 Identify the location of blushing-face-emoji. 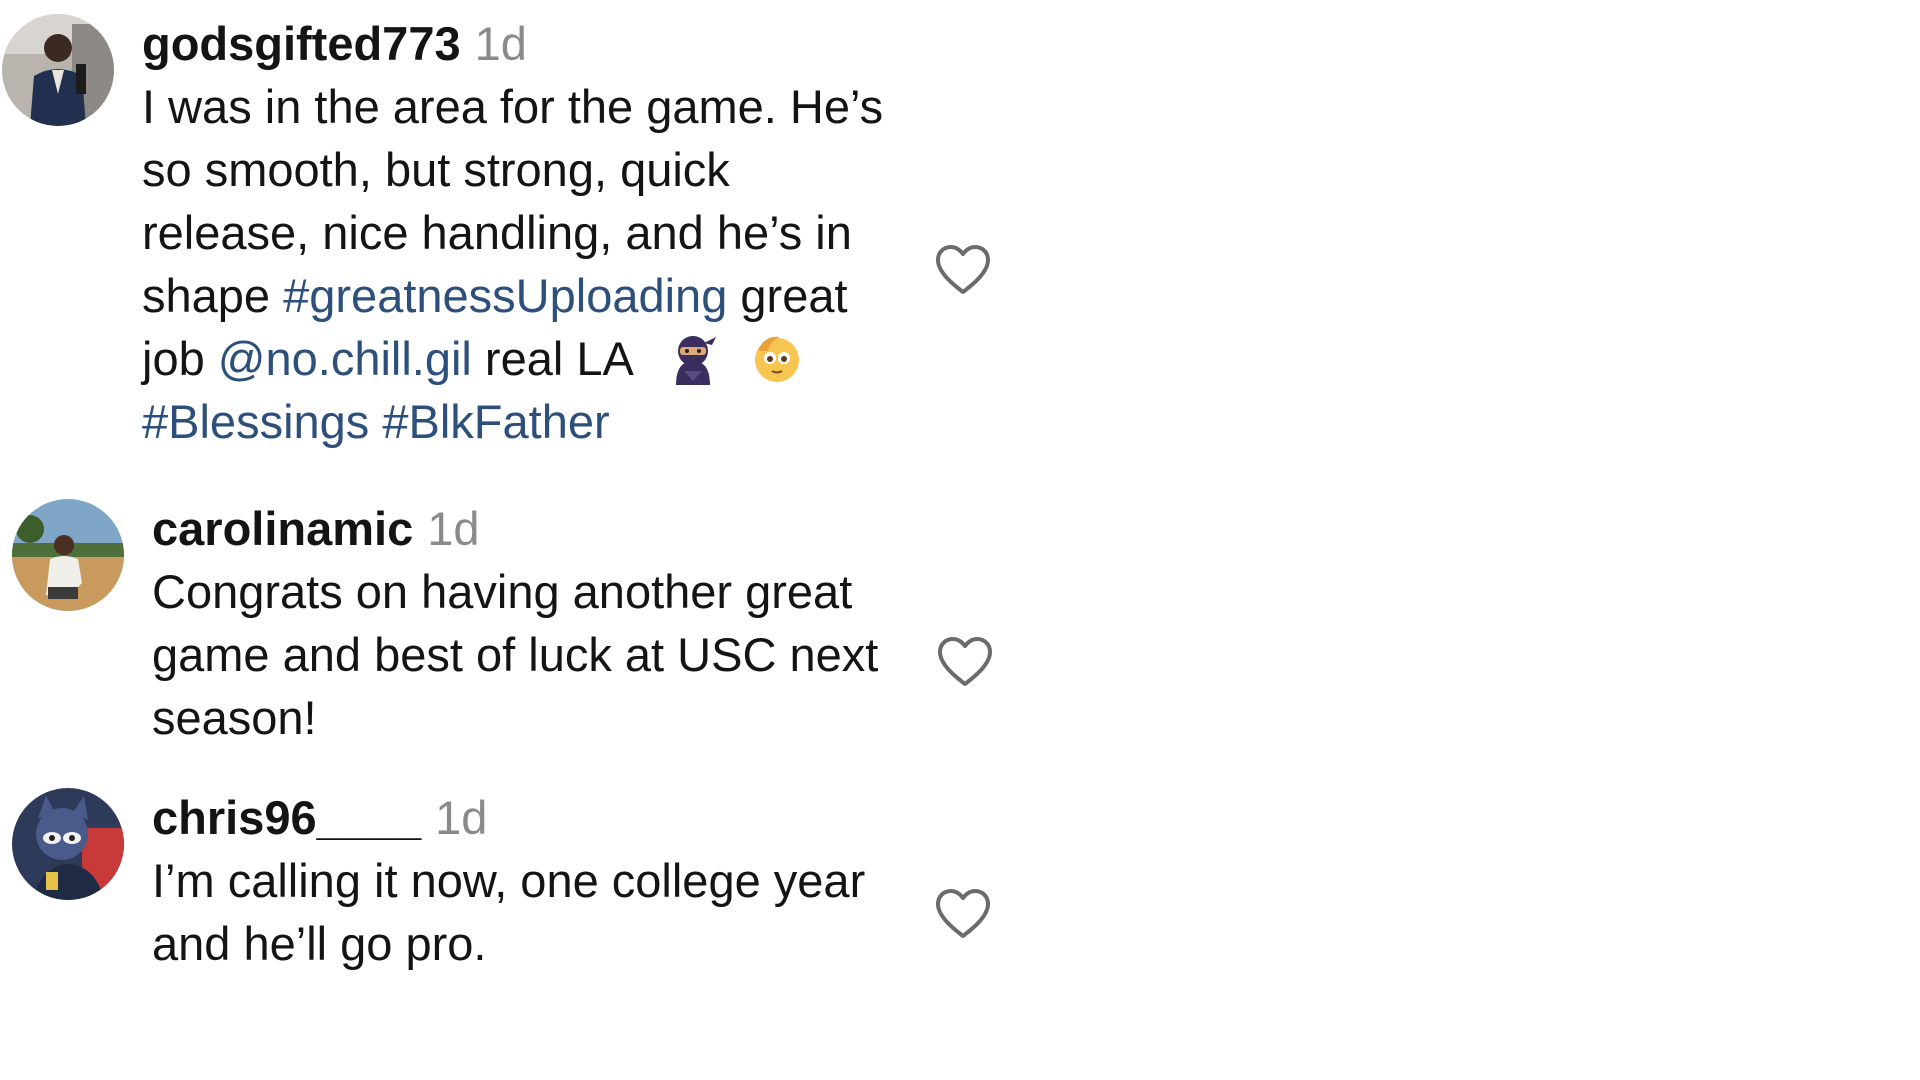
(777, 358).